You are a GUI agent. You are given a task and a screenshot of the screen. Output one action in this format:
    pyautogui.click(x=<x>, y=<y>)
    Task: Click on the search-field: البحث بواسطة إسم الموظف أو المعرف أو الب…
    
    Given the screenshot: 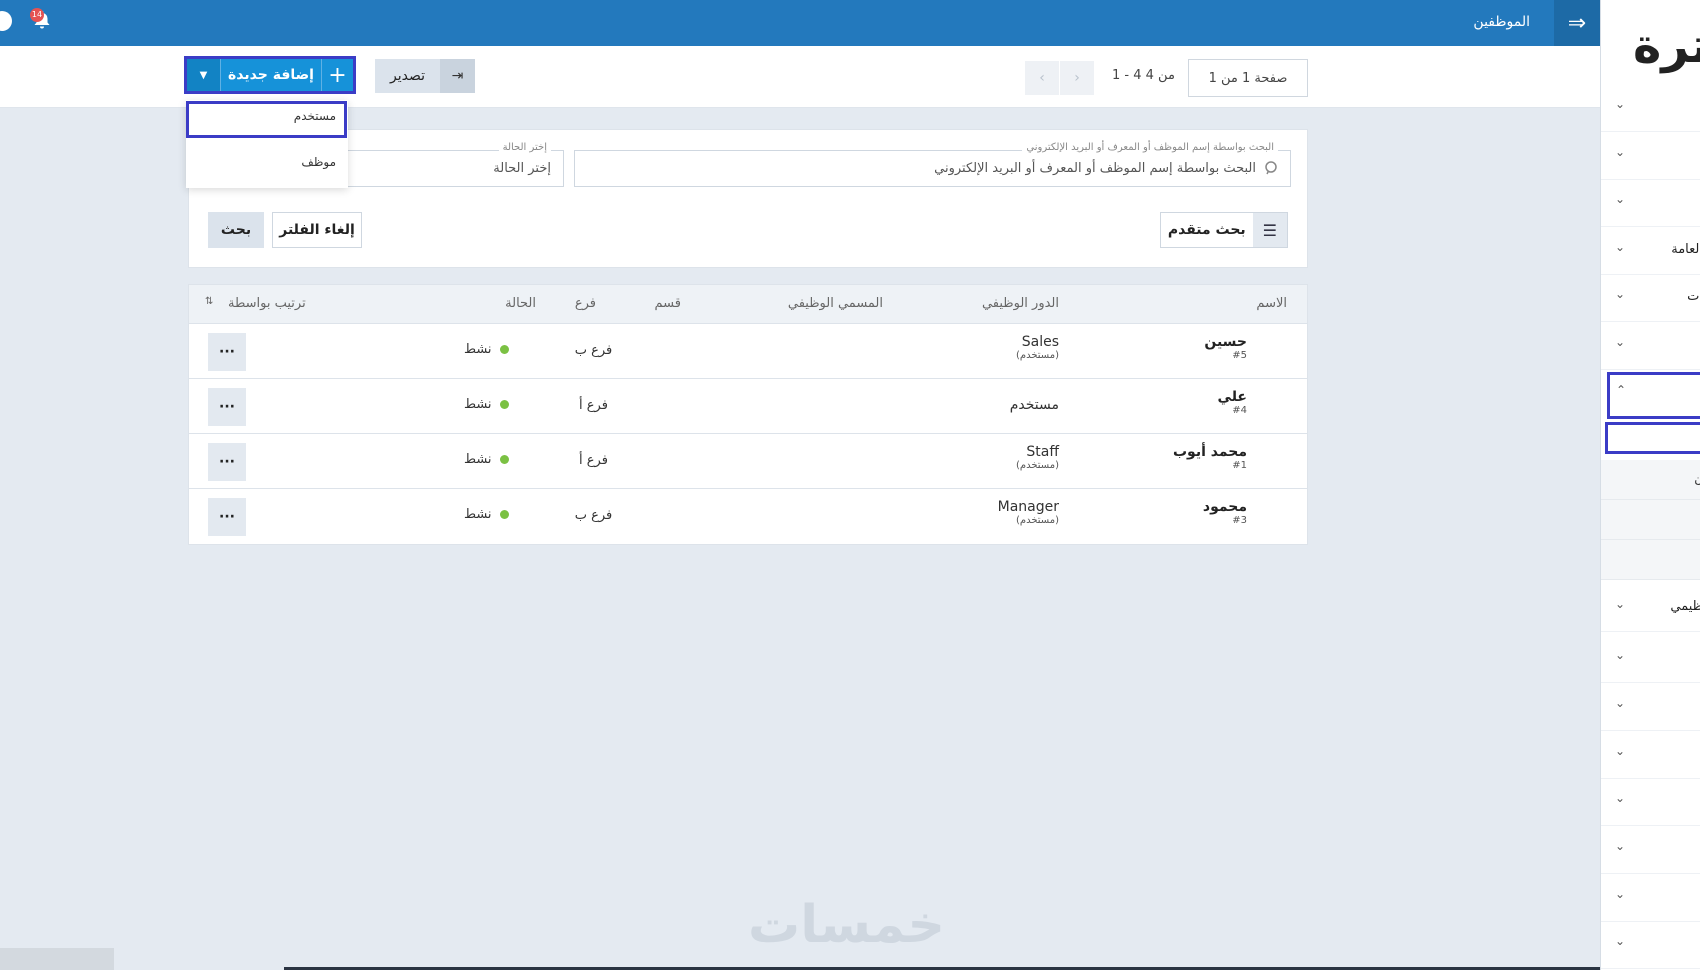 What is the action you would take?
    pyautogui.click(x=932, y=164)
    